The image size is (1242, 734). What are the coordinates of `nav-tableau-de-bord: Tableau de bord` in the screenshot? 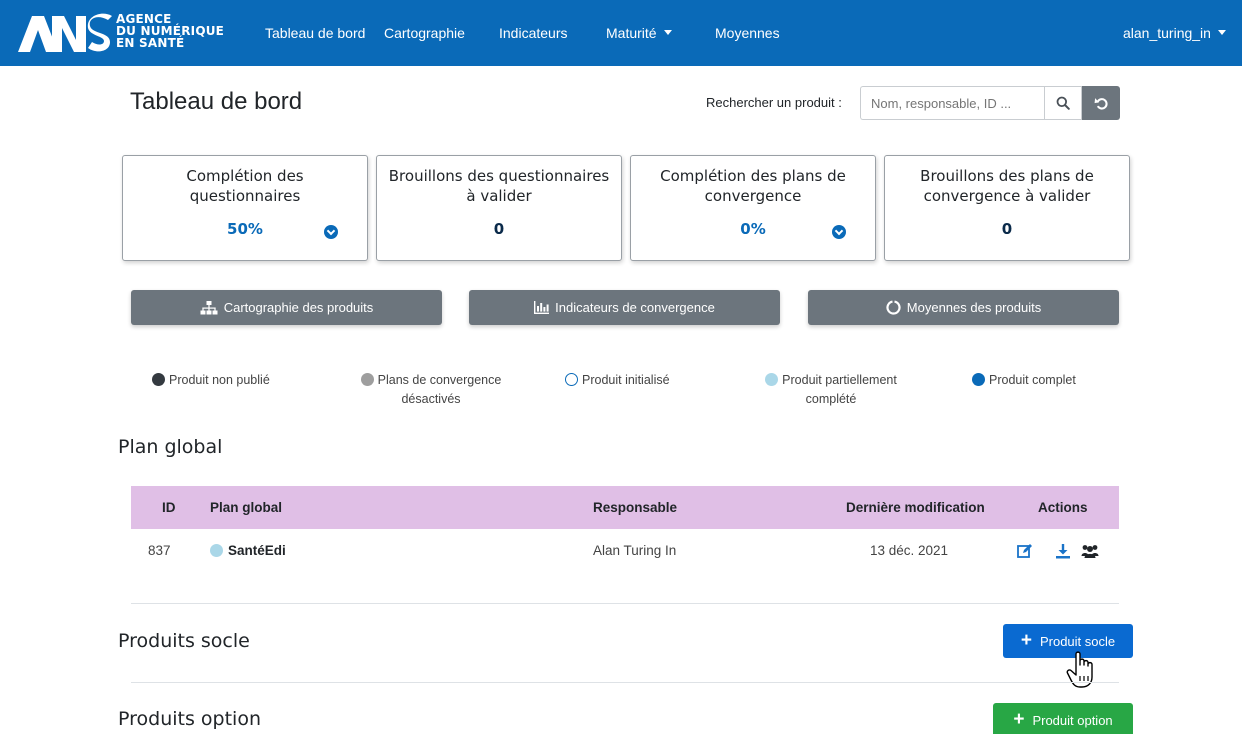 It's located at (315, 33).